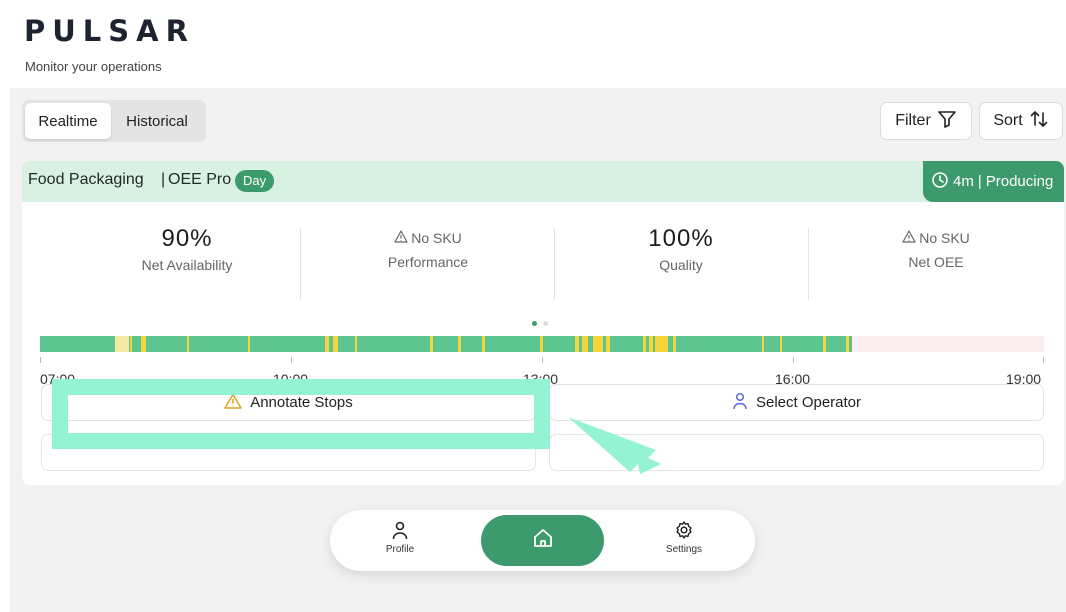  I want to click on production-timeline, so click(542, 344).